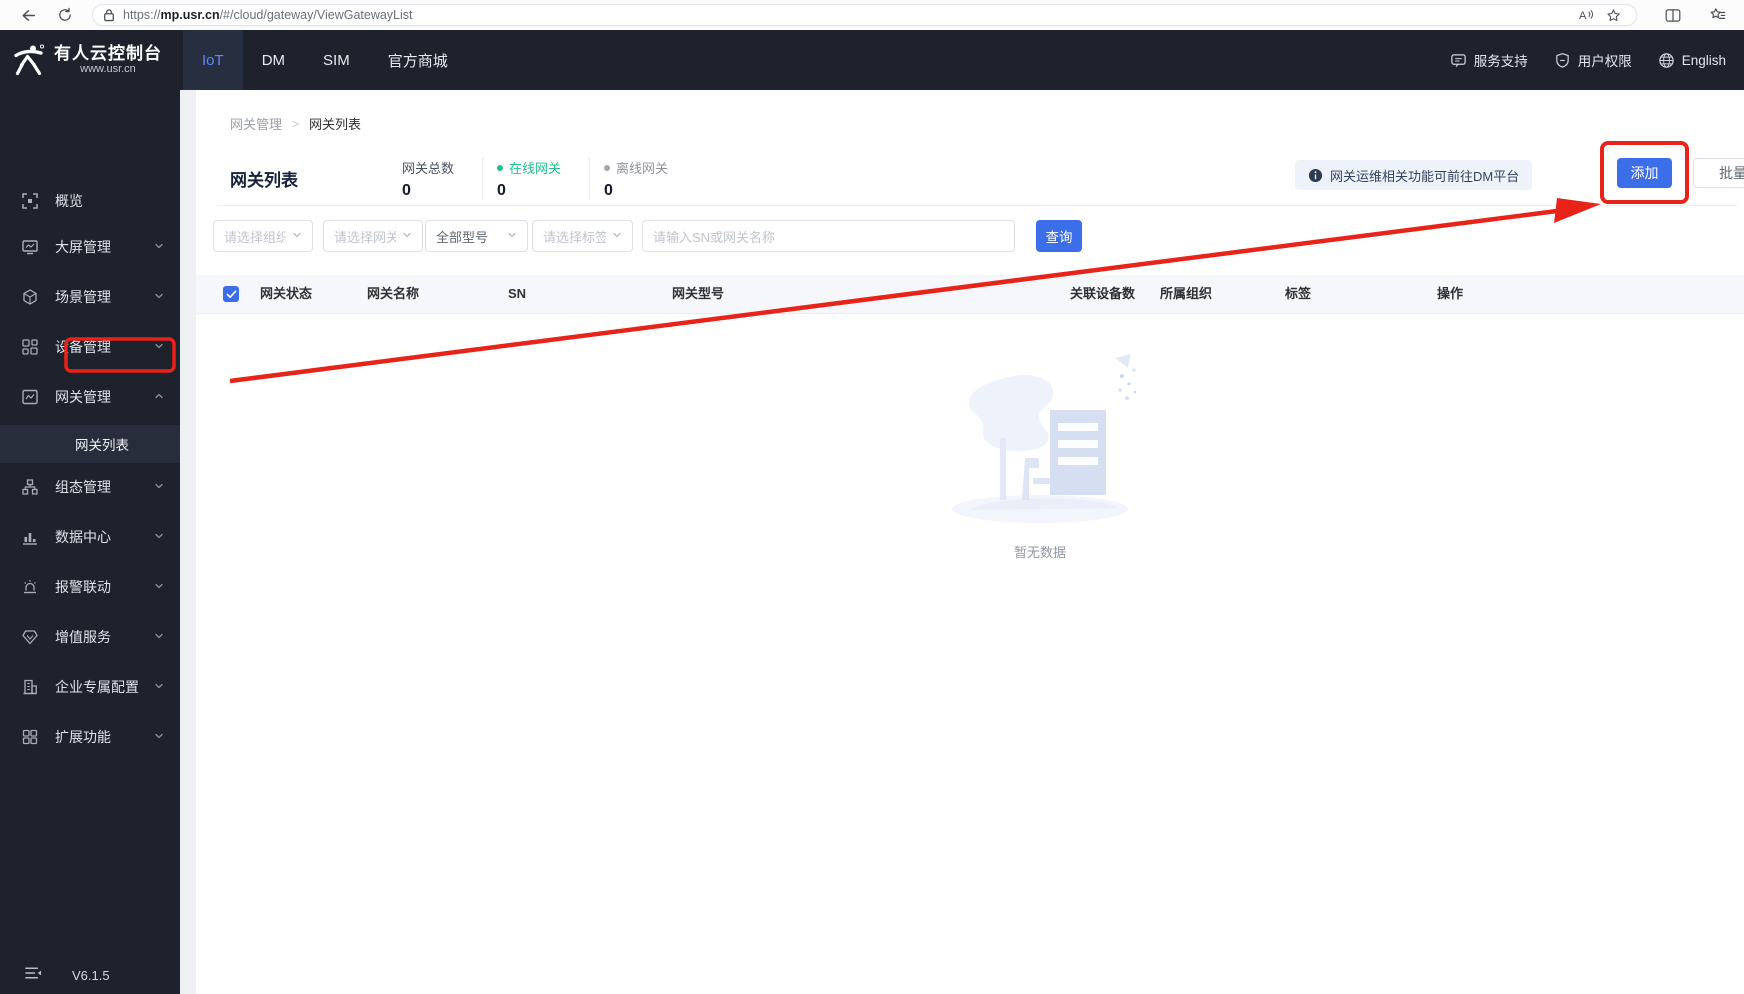 This screenshot has width=1744, height=994. I want to click on search-button: 查询, so click(1059, 236).